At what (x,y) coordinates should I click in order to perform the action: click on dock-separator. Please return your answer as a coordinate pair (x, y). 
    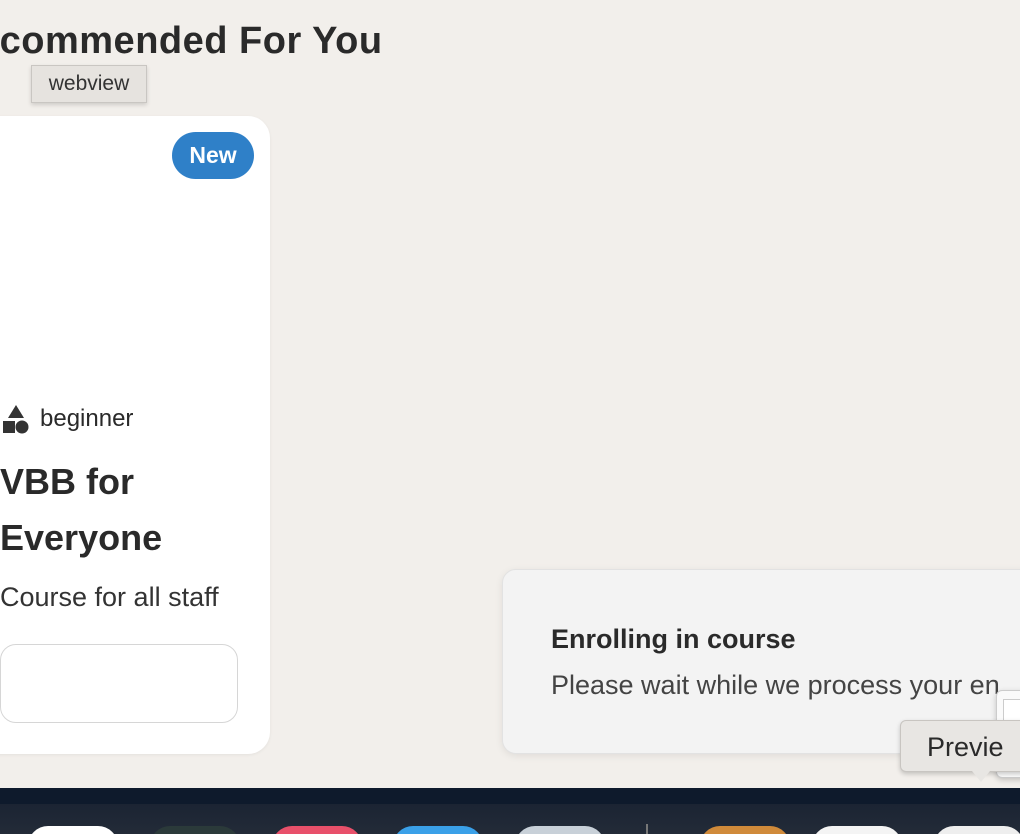
    Looking at the image, I should click on (647, 829).